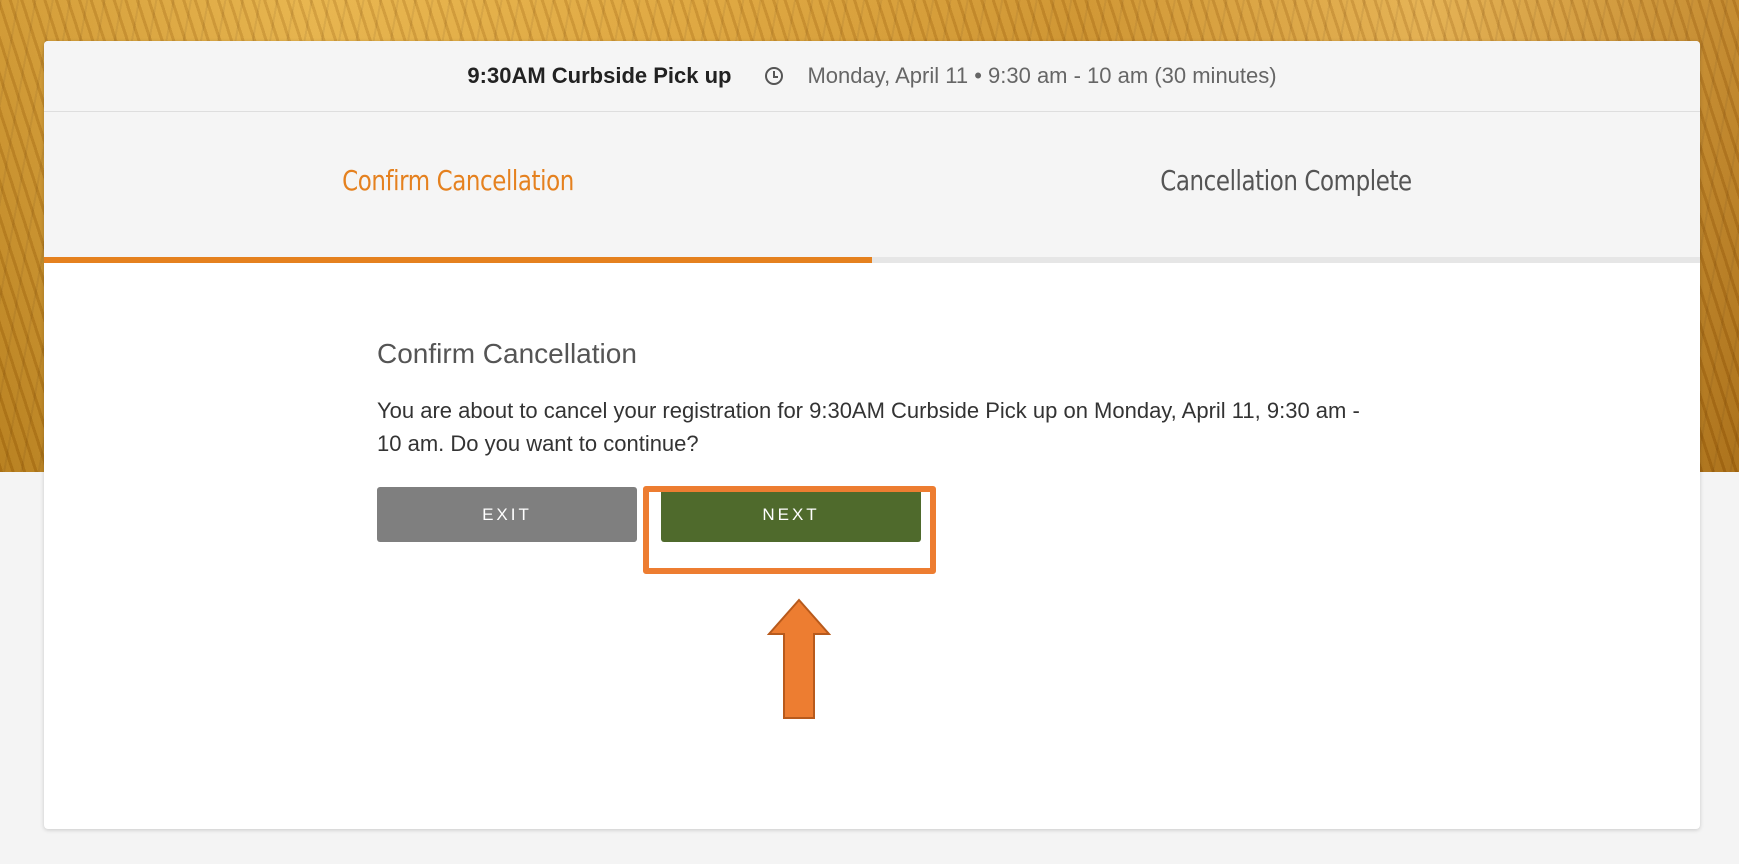 This screenshot has width=1739, height=864. Describe the element at coordinates (774, 76) in the screenshot. I see `clock-icon` at that location.